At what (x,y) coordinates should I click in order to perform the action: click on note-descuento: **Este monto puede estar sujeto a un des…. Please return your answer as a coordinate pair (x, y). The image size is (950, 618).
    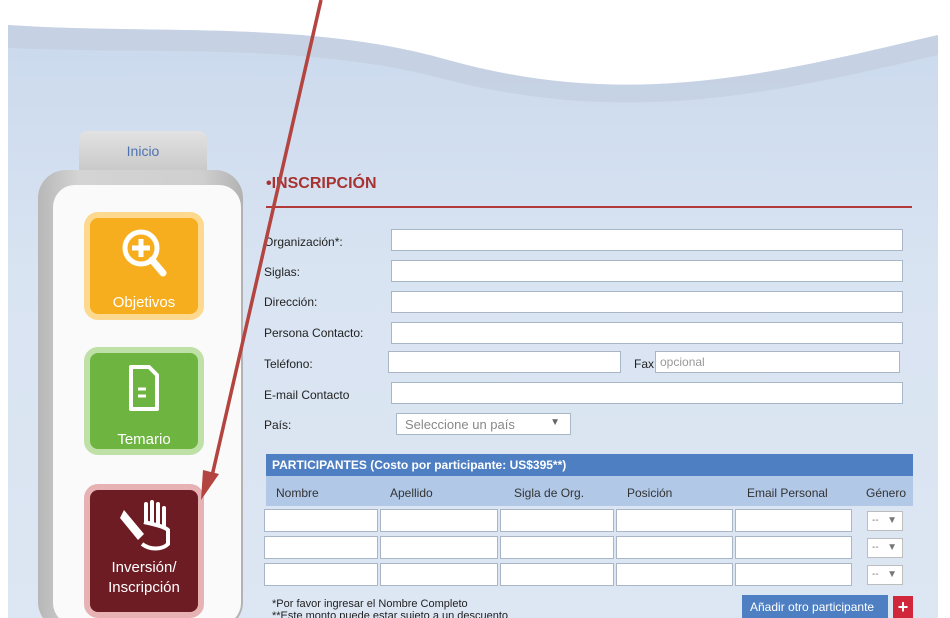
    Looking at the image, I should click on (390, 614).